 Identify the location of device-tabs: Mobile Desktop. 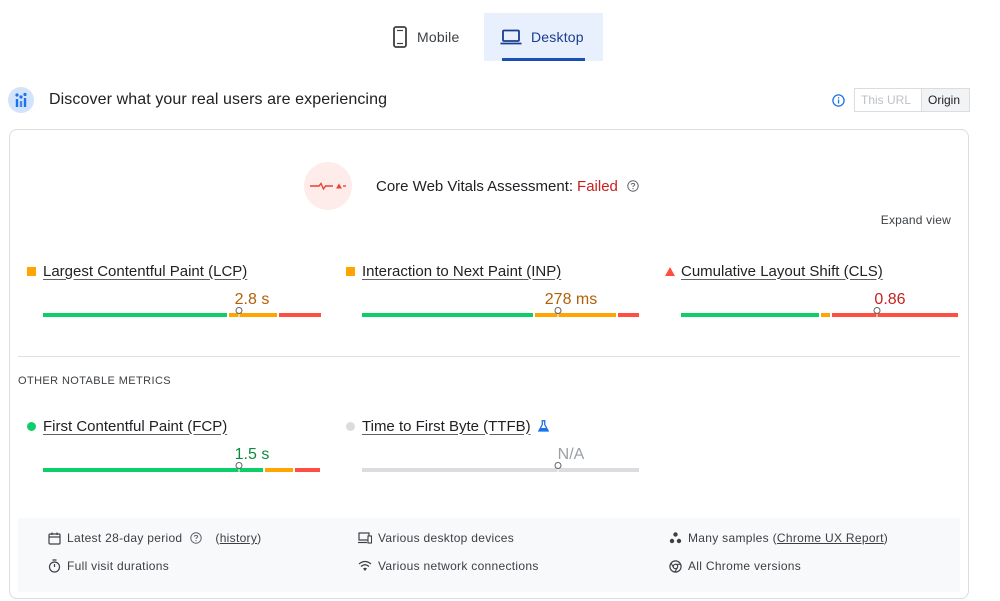
(489, 37).